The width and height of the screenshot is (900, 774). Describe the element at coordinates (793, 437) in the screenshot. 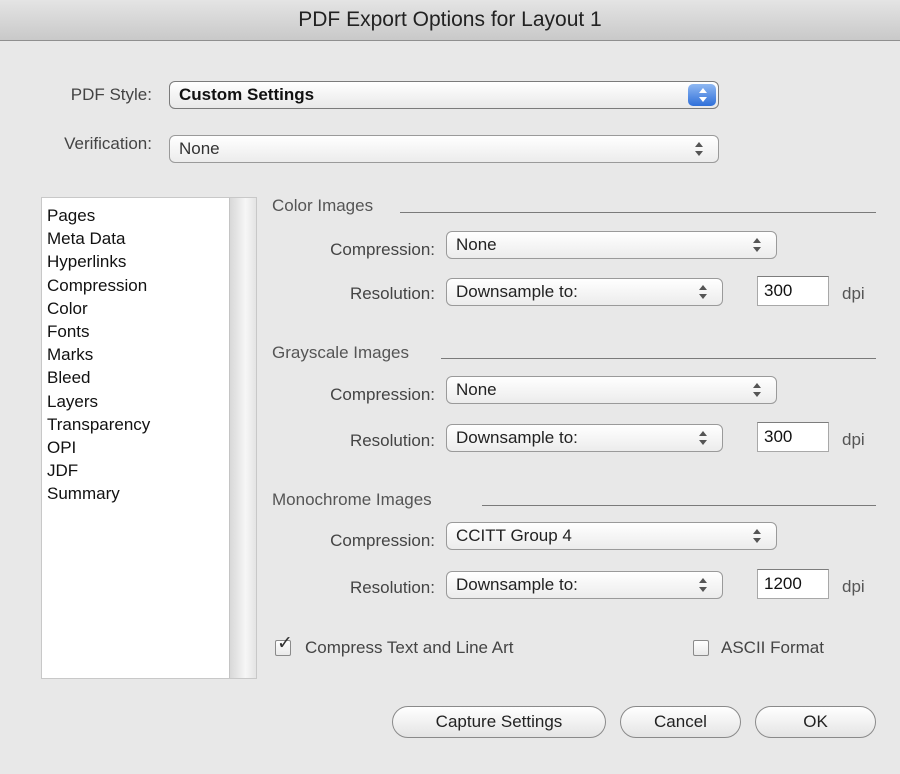

I see `grayscale-resolution-input: 300` at that location.